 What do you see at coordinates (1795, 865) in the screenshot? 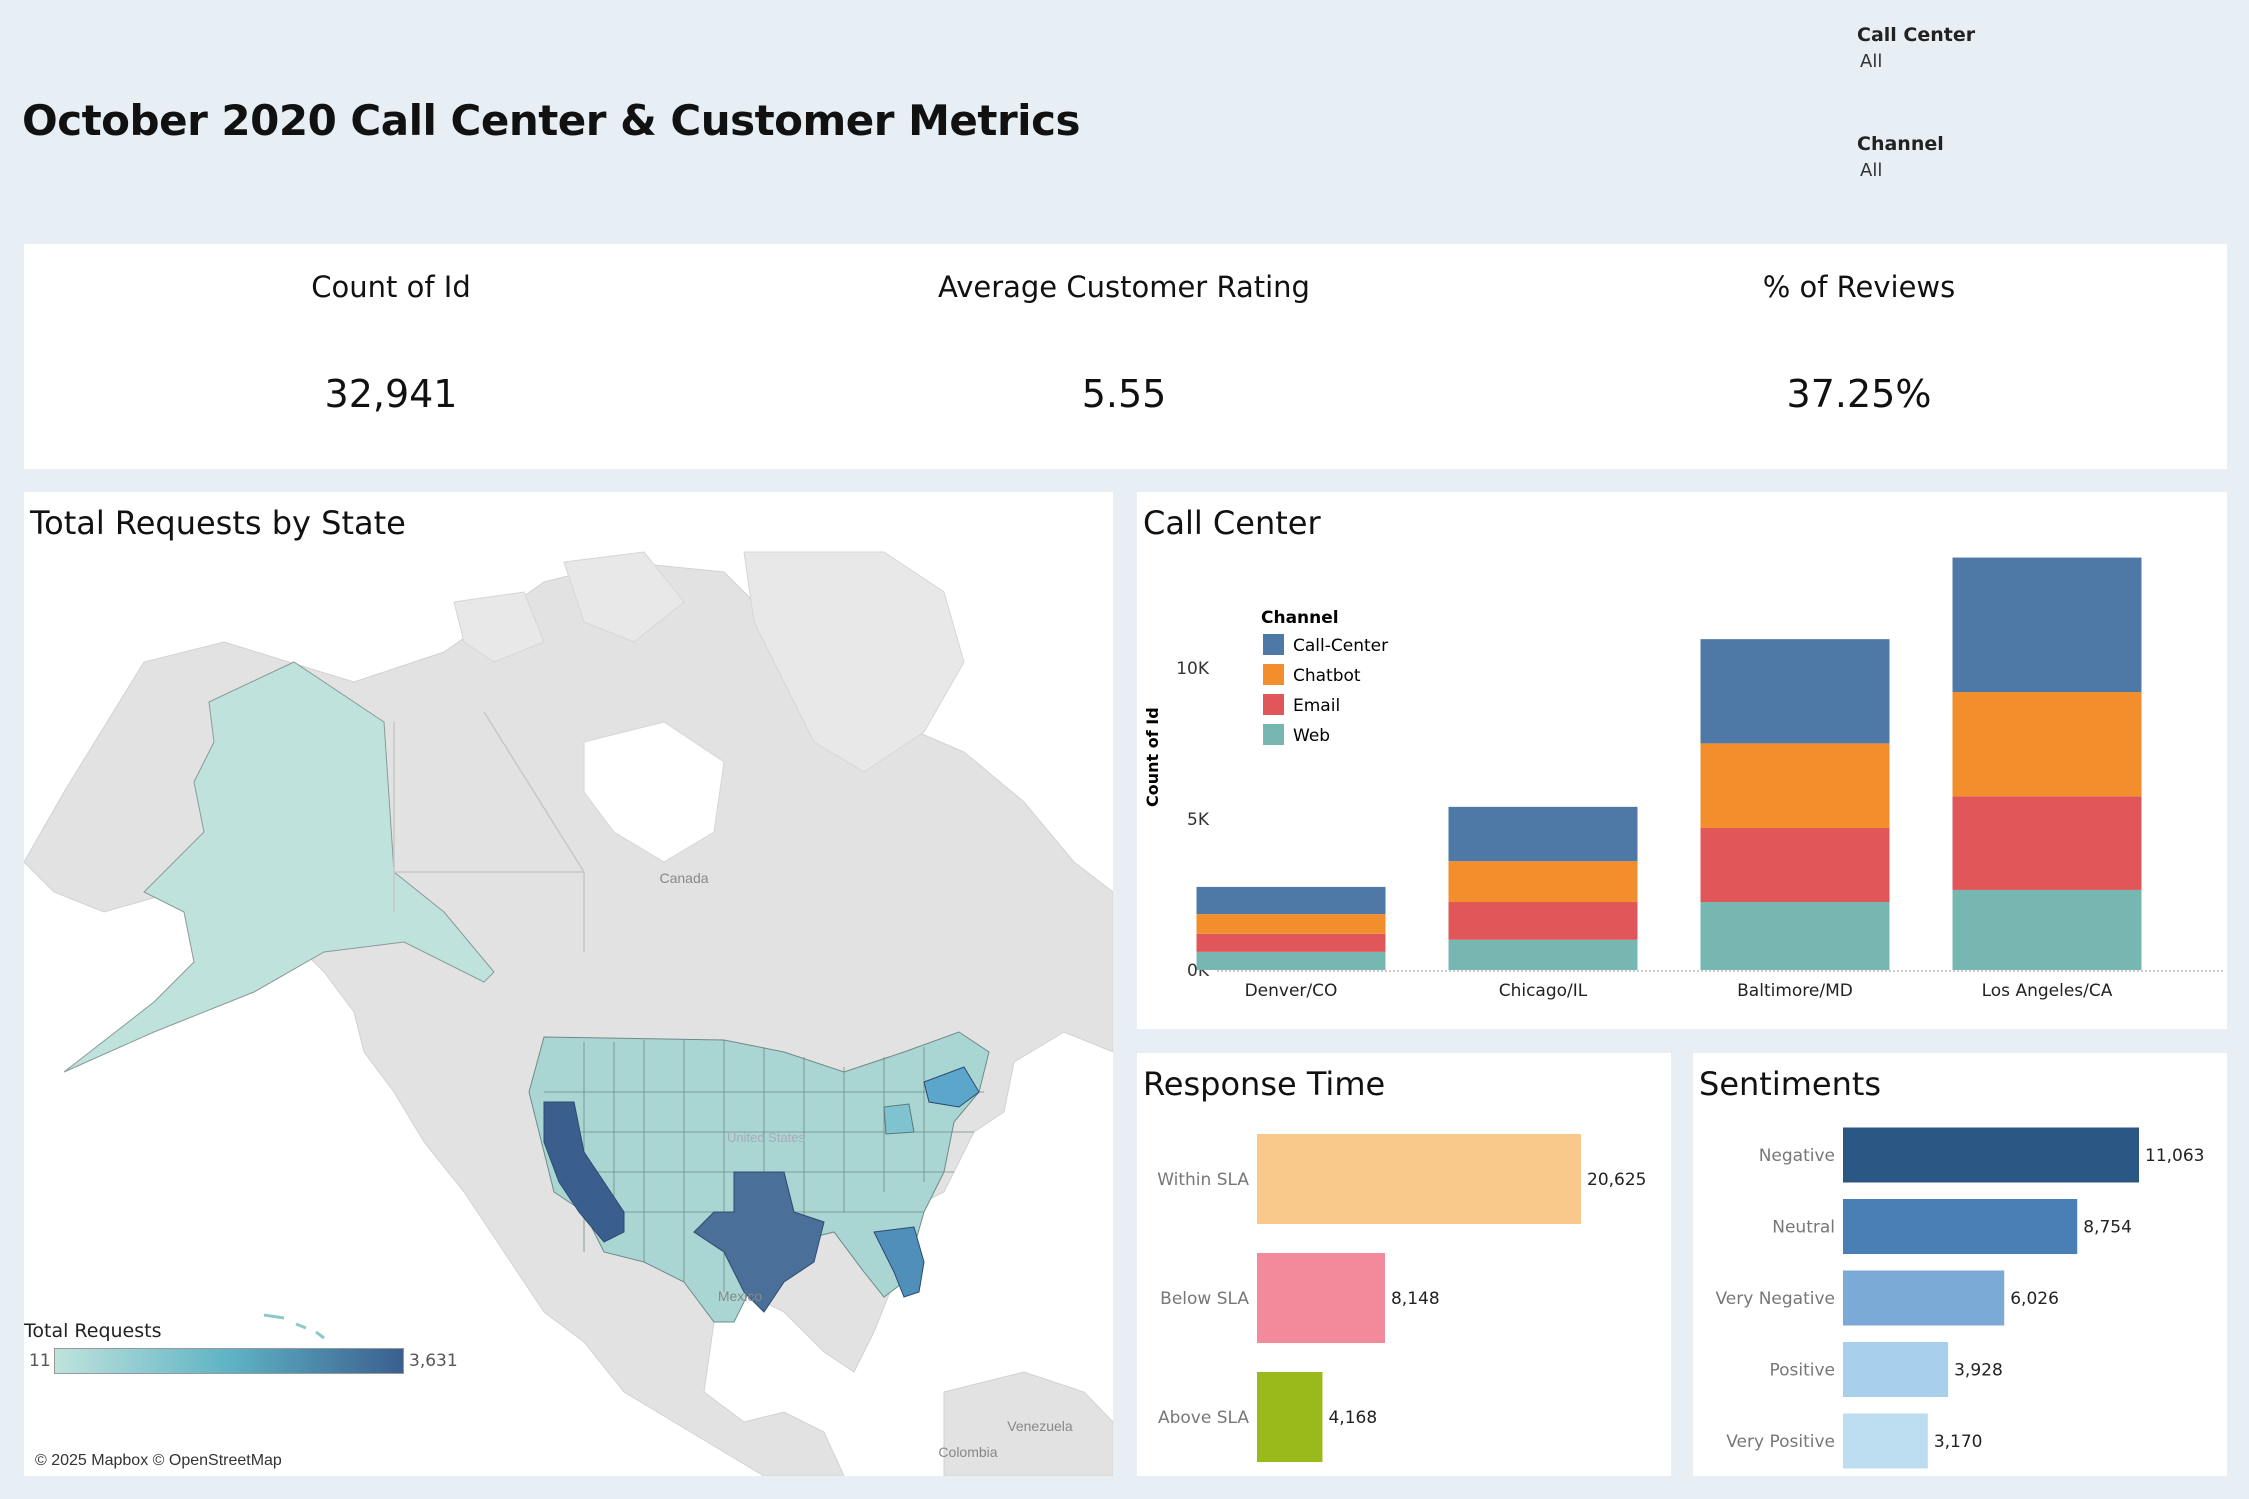
I see `bar-baltimore-md-email` at bounding box center [1795, 865].